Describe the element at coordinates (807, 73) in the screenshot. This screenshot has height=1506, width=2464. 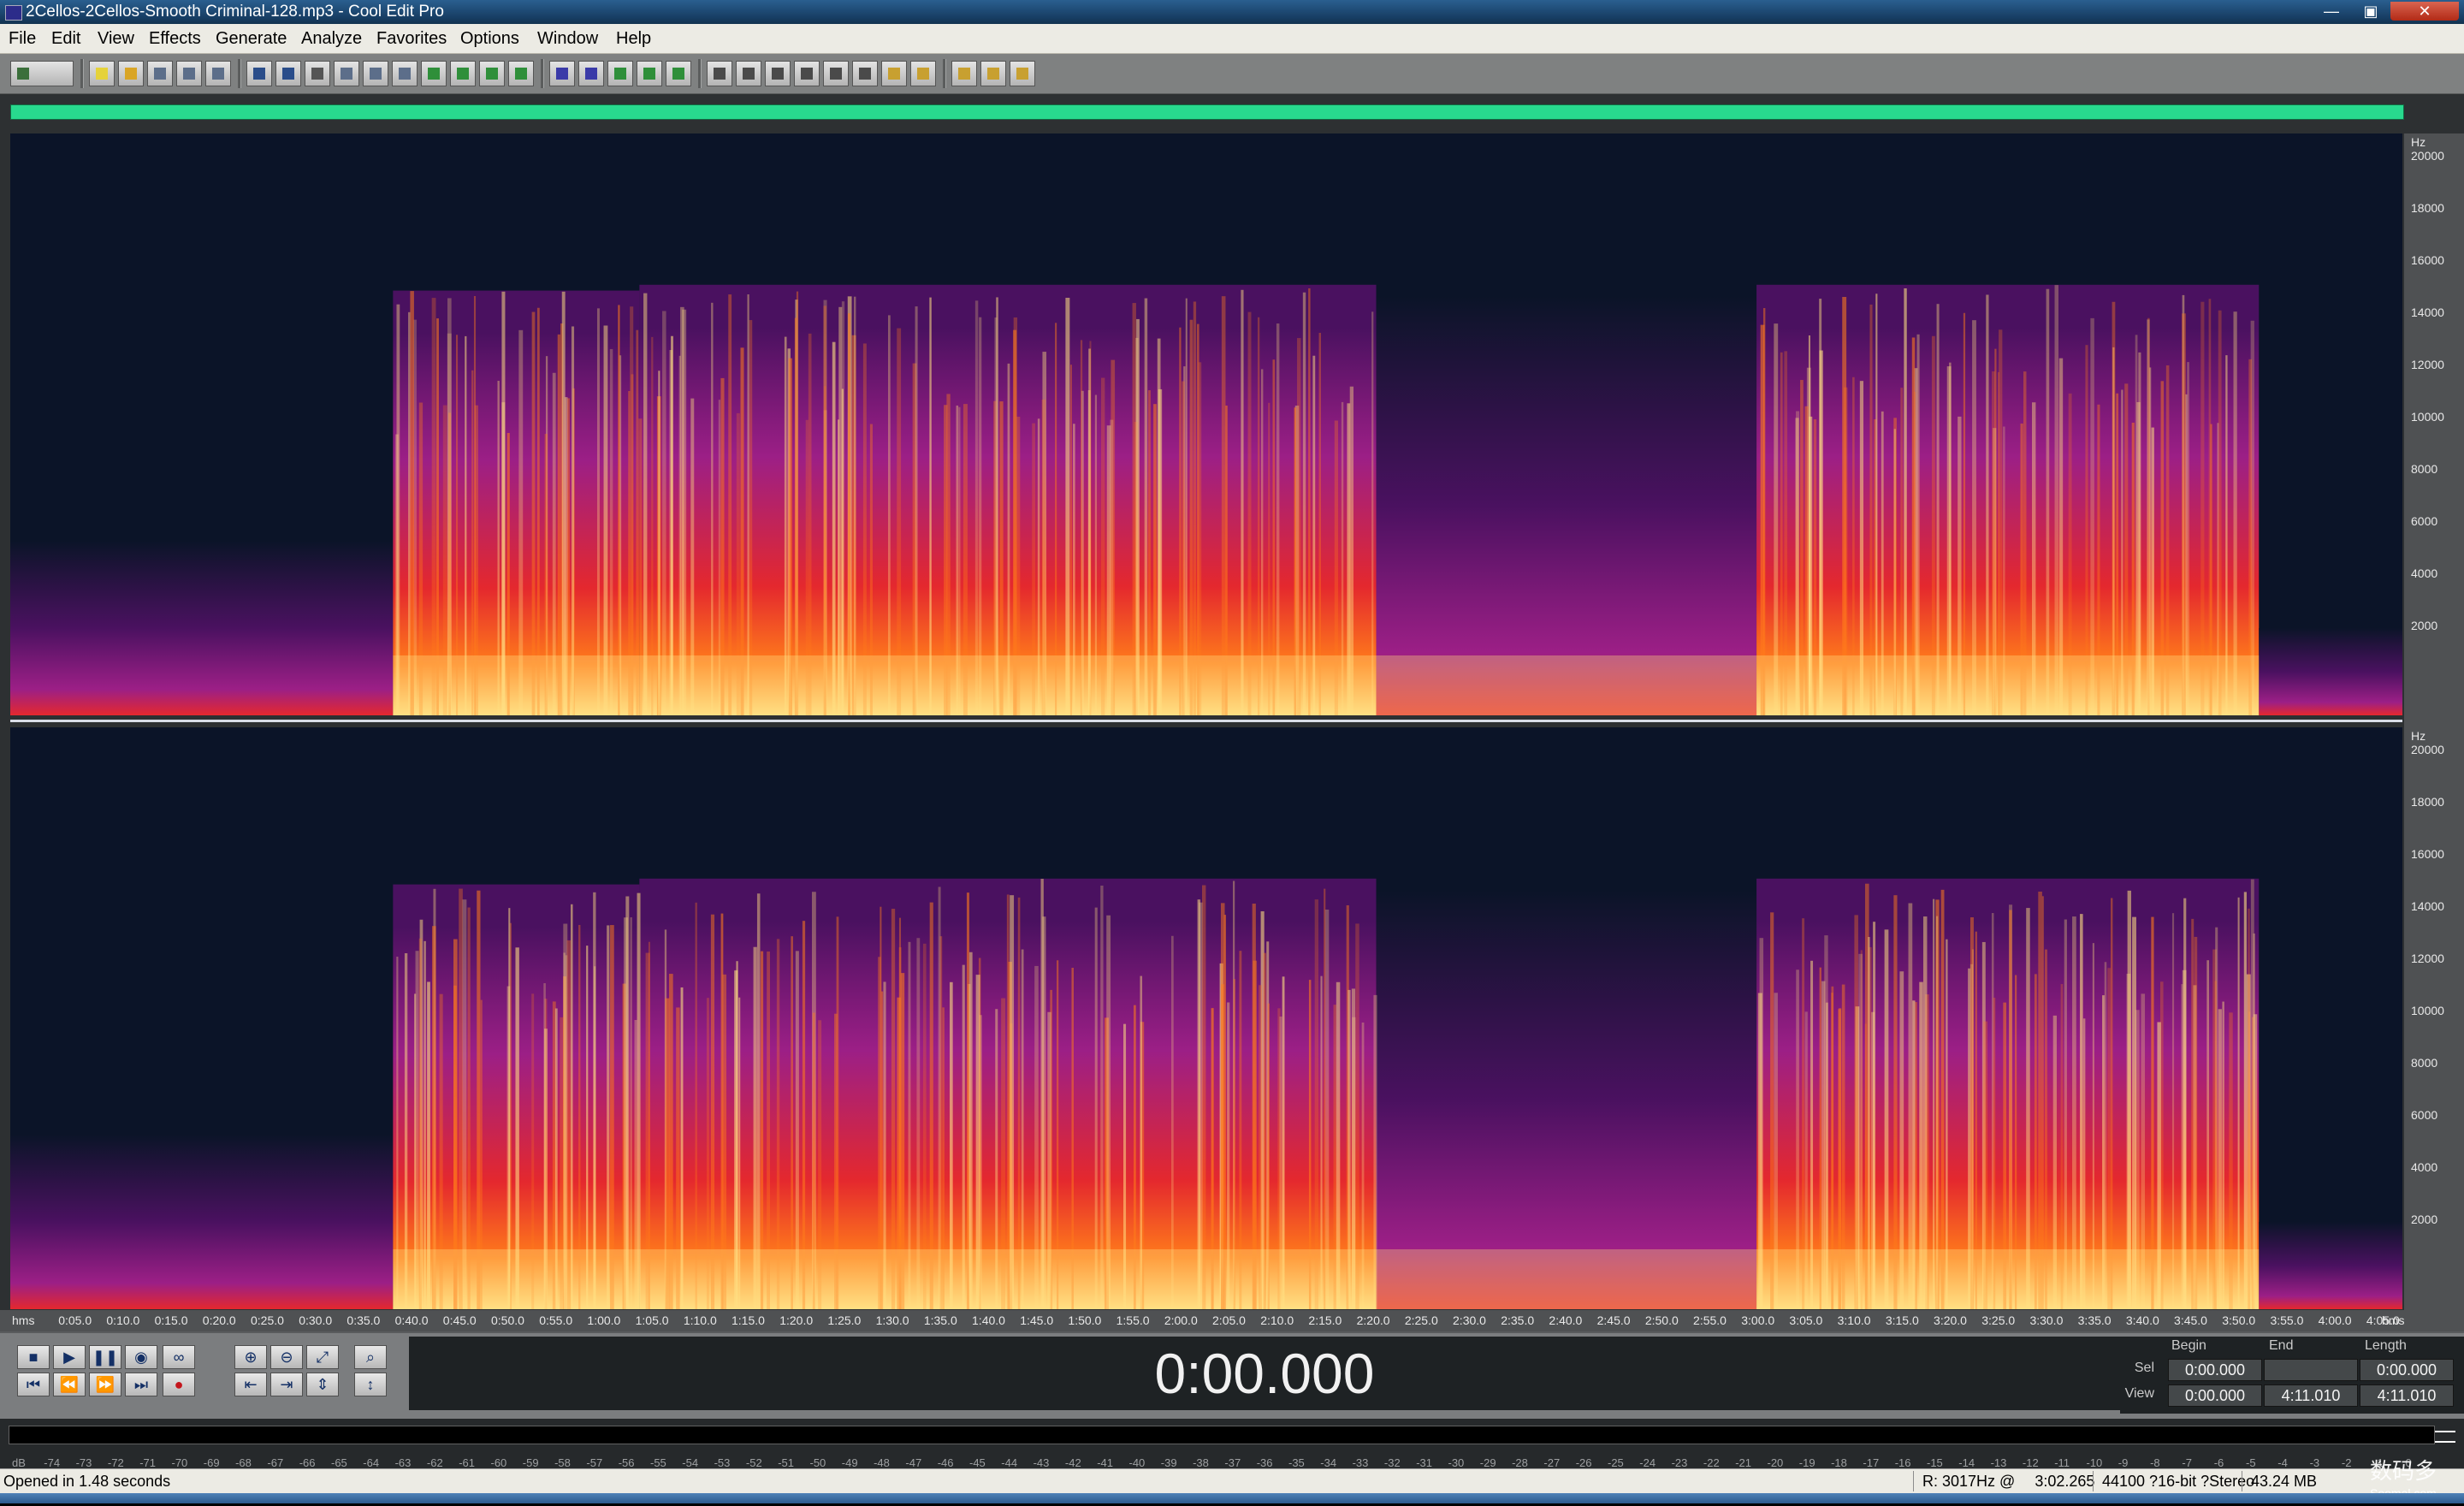
I see `noise-icon` at that location.